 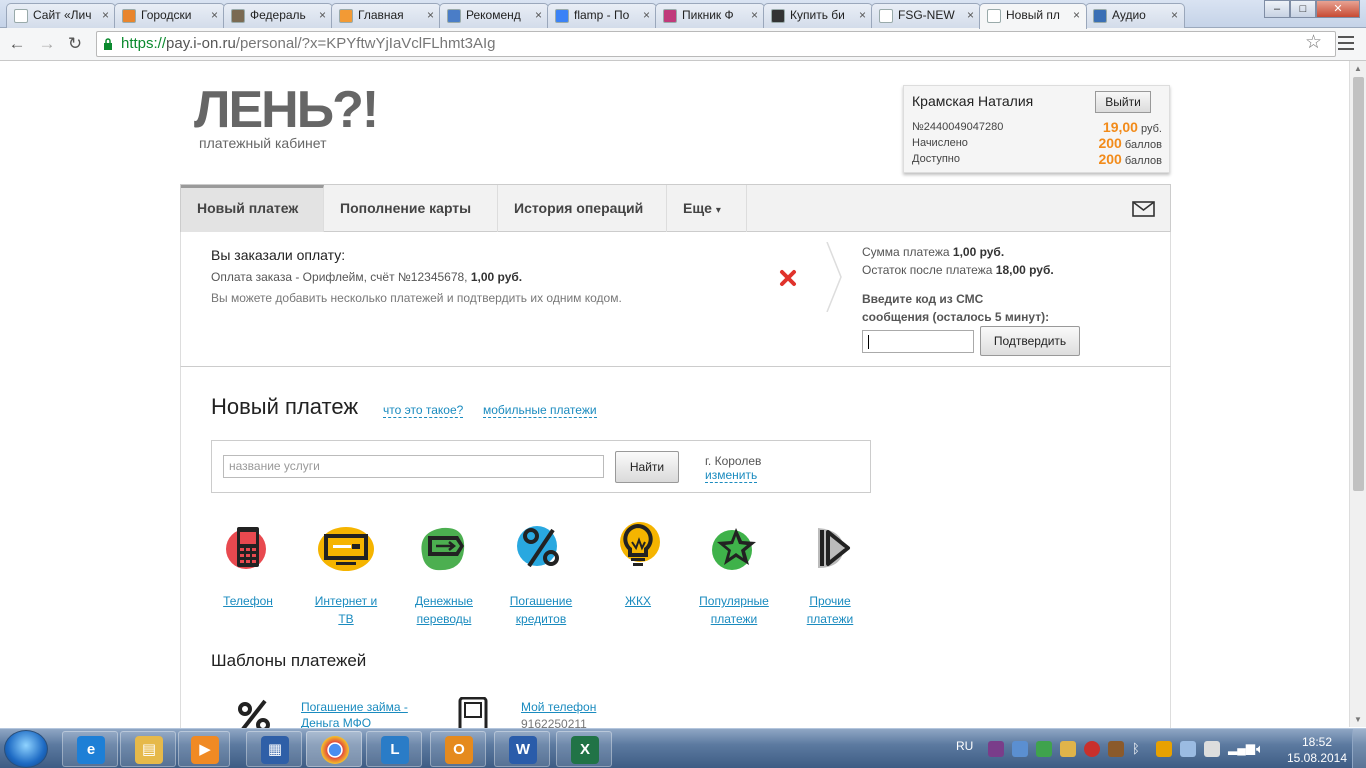 What do you see at coordinates (61, 15) in the screenshot?
I see `browser-tab: Сайт «Лич ×` at bounding box center [61, 15].